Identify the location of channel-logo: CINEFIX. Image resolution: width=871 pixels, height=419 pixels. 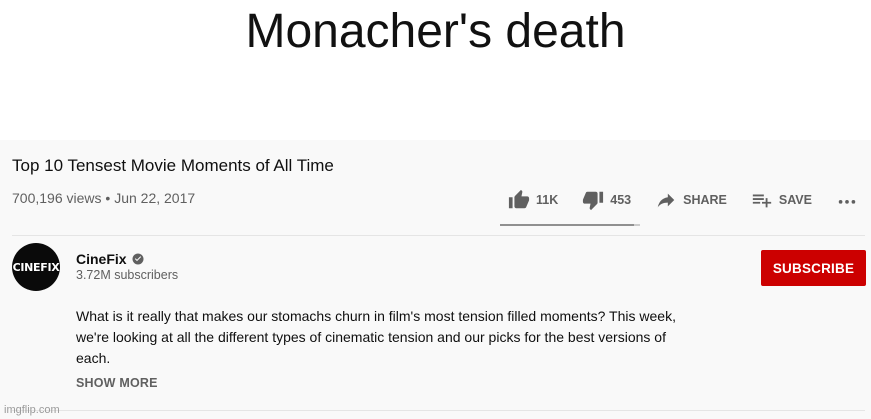
(36, 267).